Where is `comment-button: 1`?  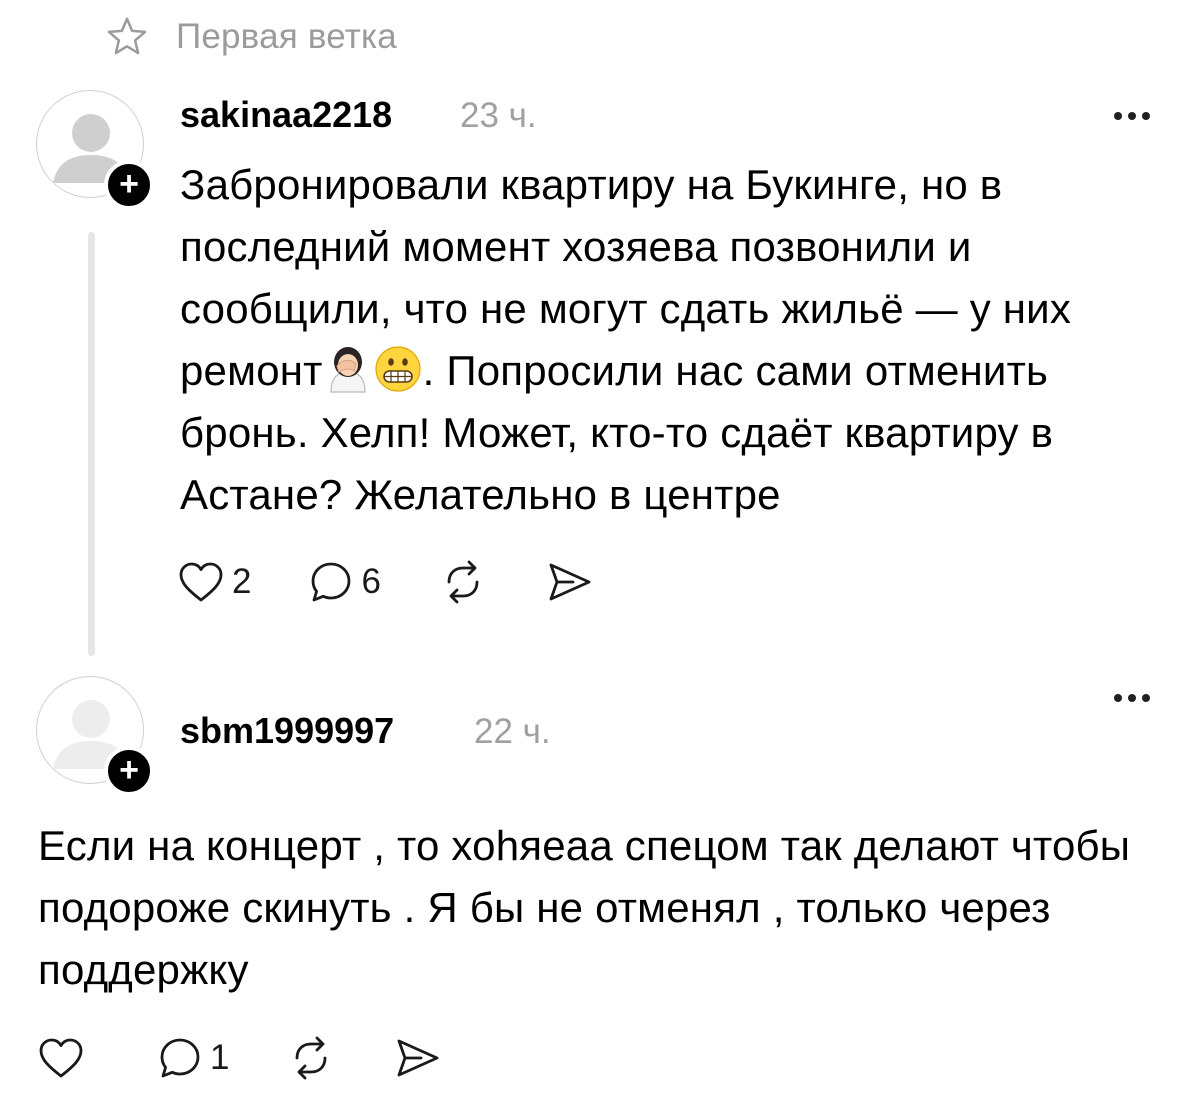 comment-button: 1 is located at coordinates (193, 1058).